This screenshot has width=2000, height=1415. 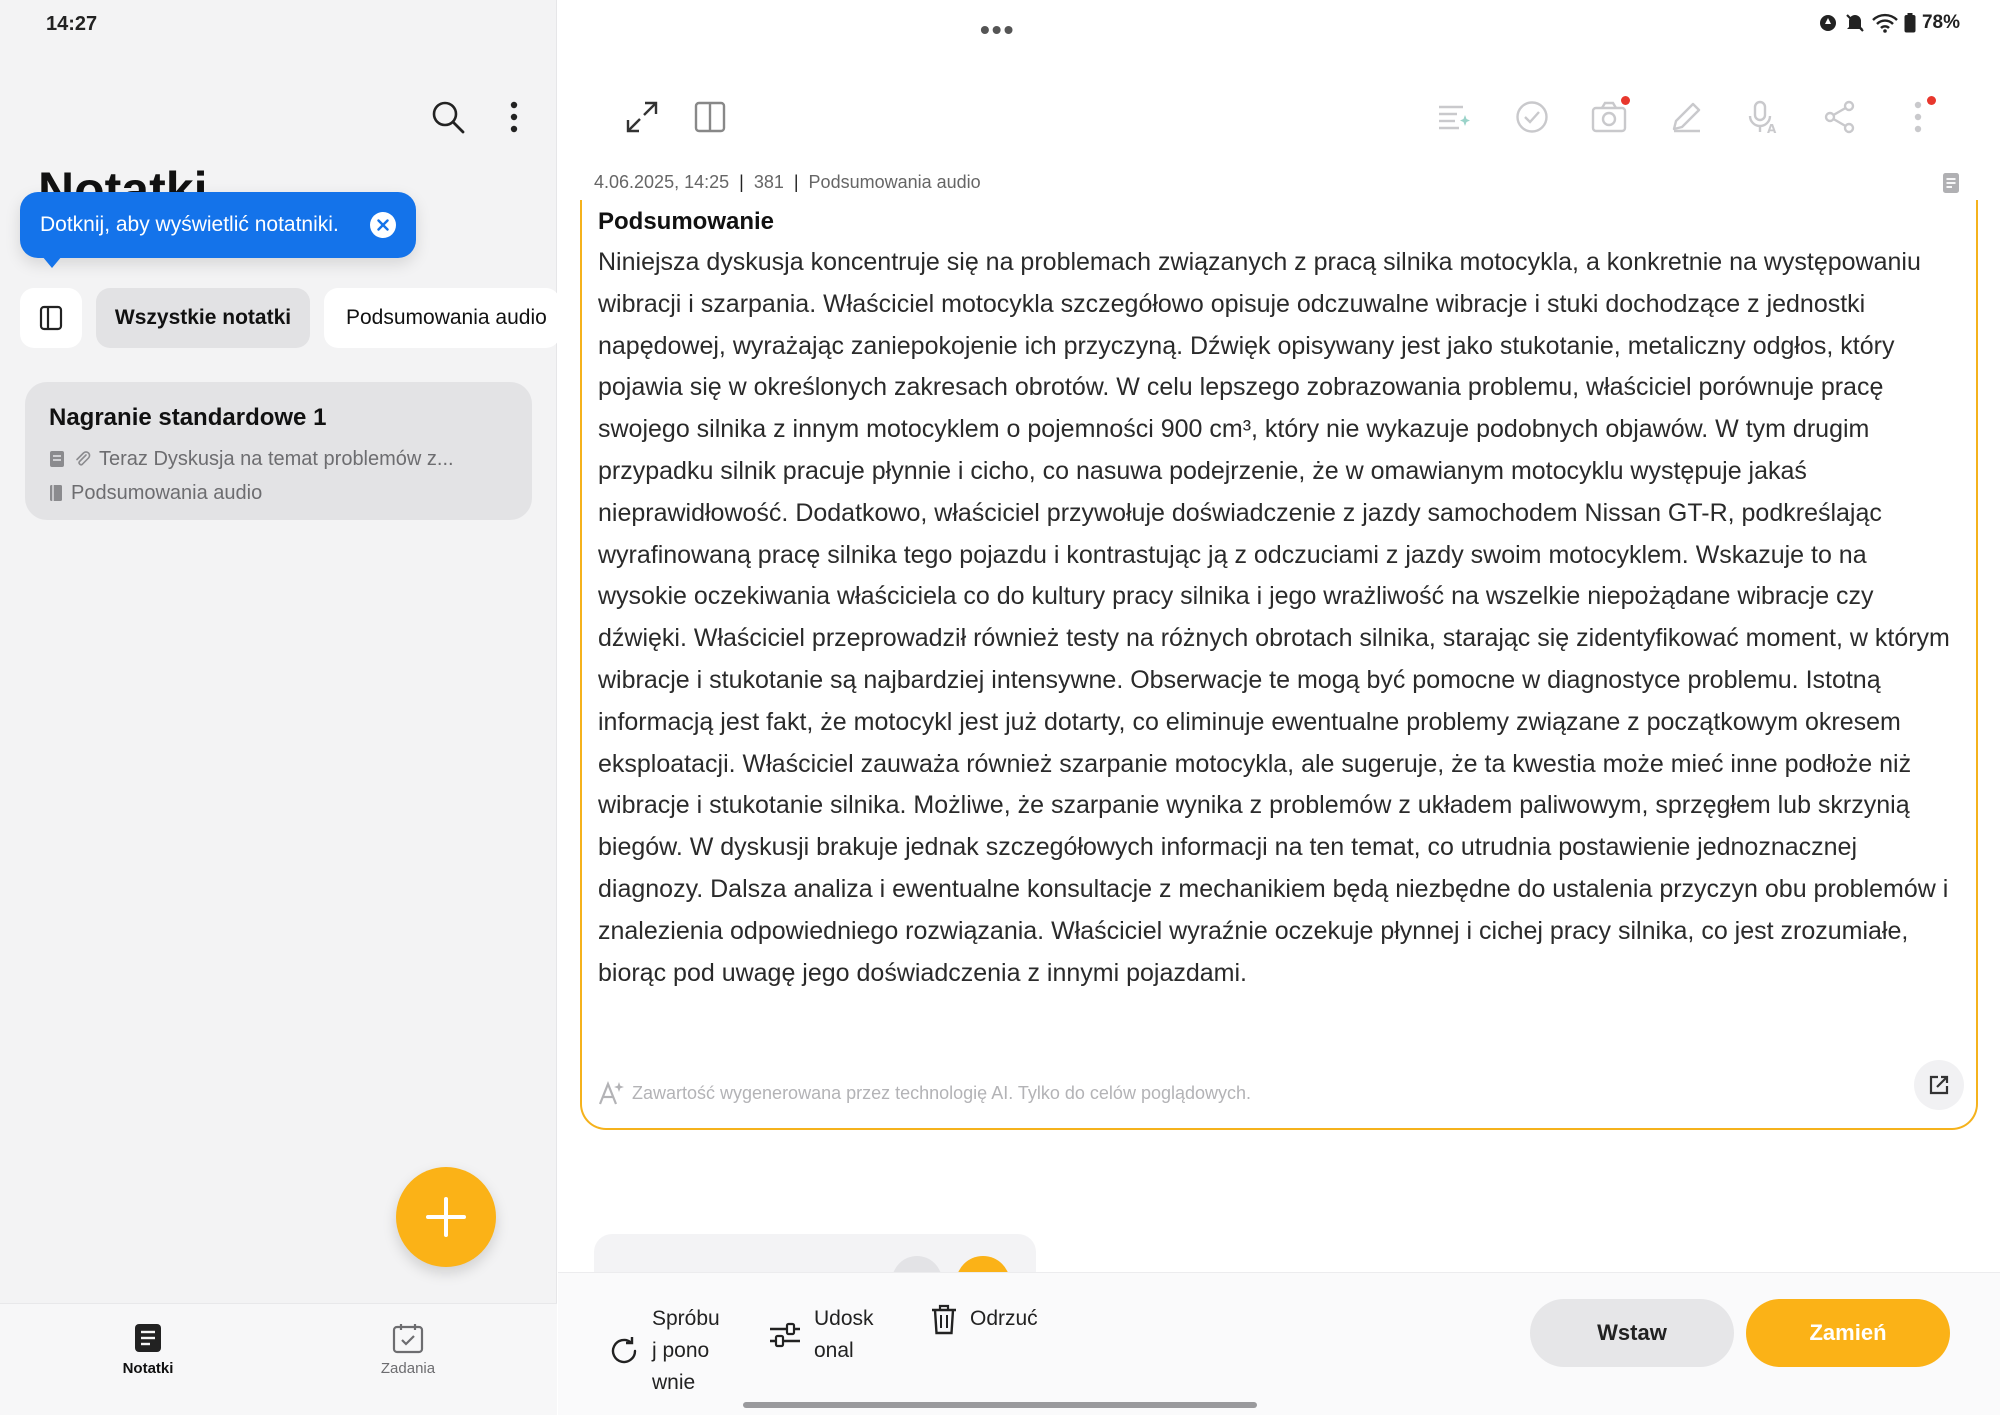 I want to click on camera-notification-dot, so click(x=1625, y=100).